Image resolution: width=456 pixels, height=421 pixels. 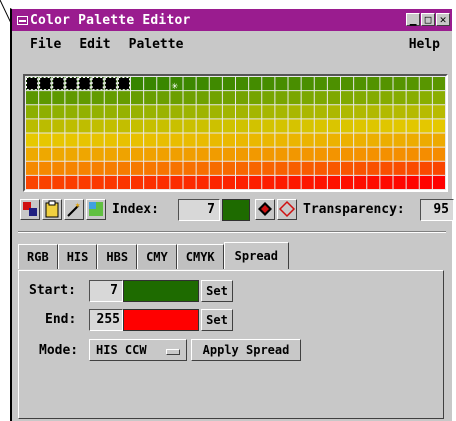 What do you see at coordinates (217, 320) in the screenshot?
I see `end-set-button: Set` at bounding box center [217, 320].